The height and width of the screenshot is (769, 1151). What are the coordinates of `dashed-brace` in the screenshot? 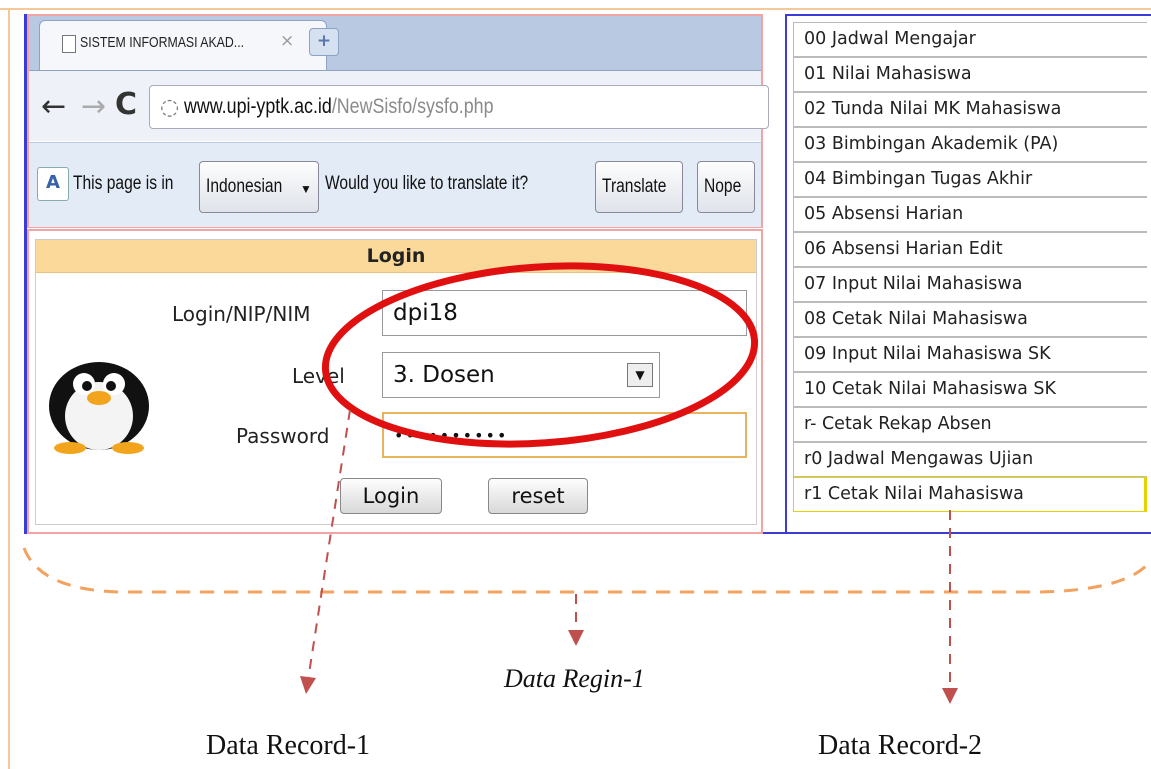 It's located at (586, 570).